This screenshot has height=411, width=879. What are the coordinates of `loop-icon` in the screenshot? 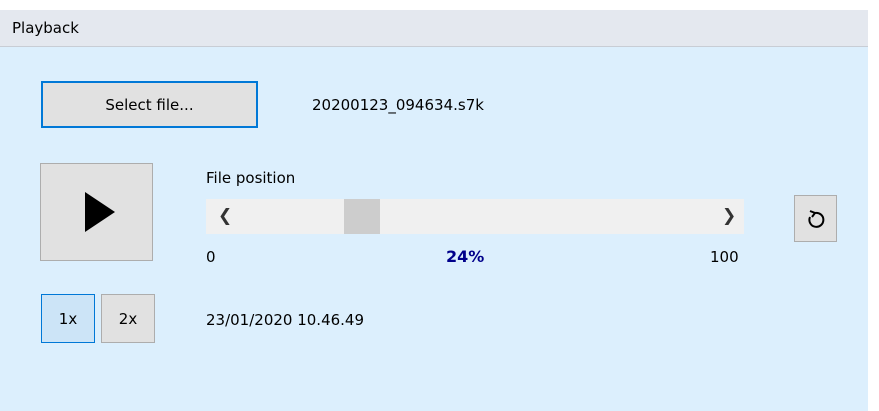 It's located at (816, 219).